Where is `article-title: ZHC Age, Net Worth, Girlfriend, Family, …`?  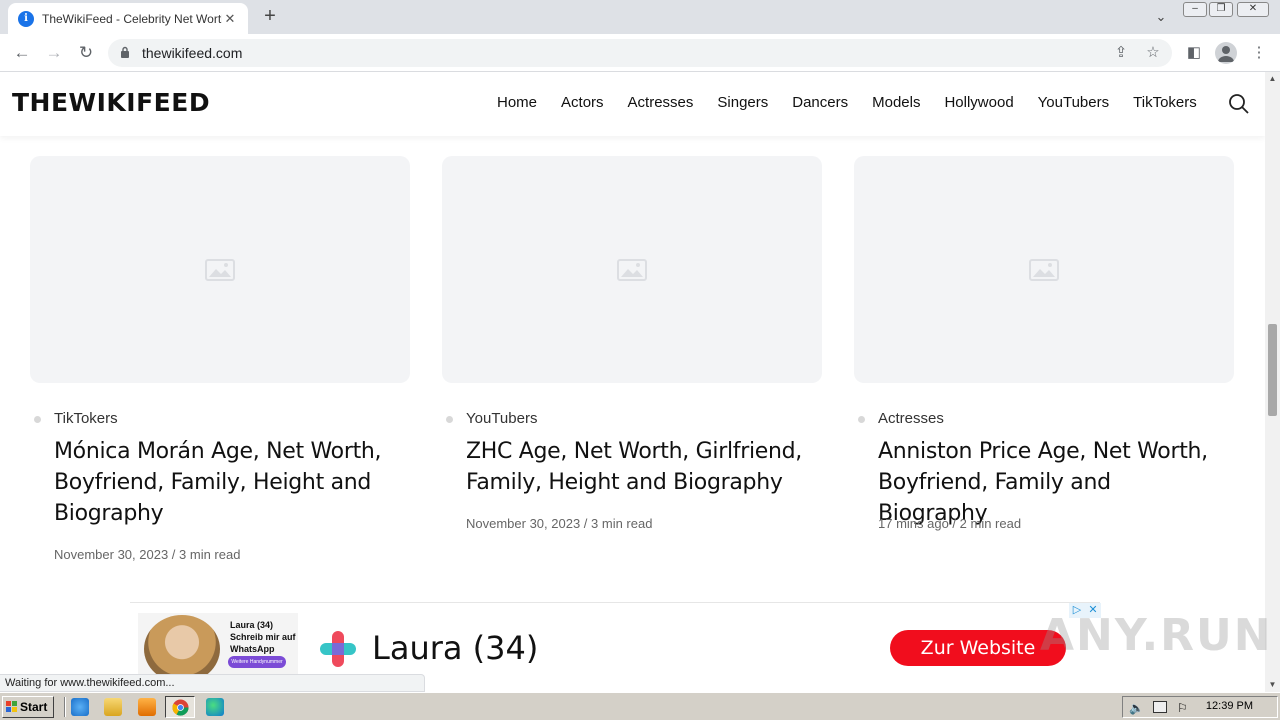 article-title: ZHC Age, Net Worth, Girlfriend, Family, … is located at coordinates (636, 467).